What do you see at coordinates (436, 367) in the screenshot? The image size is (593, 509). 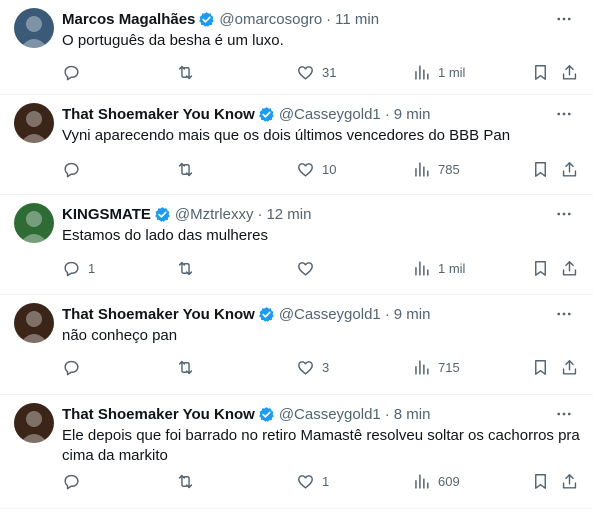 I see `views-button: 715` at bounding box center [436, 367].